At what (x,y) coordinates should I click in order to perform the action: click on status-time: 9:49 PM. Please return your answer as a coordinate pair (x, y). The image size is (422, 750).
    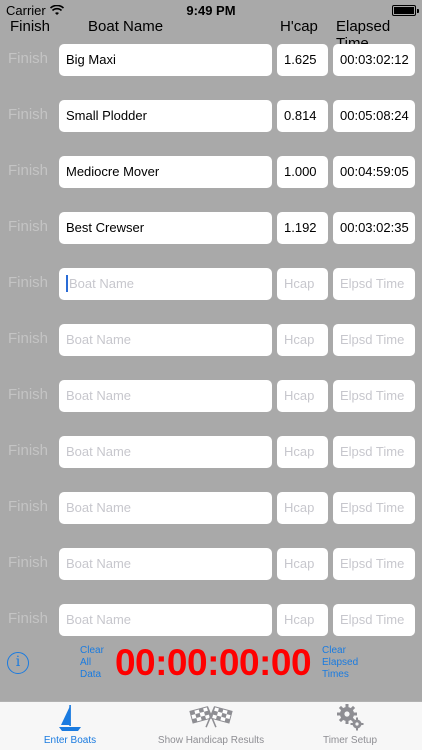
    Looking at the image, I should click on (211, 10).